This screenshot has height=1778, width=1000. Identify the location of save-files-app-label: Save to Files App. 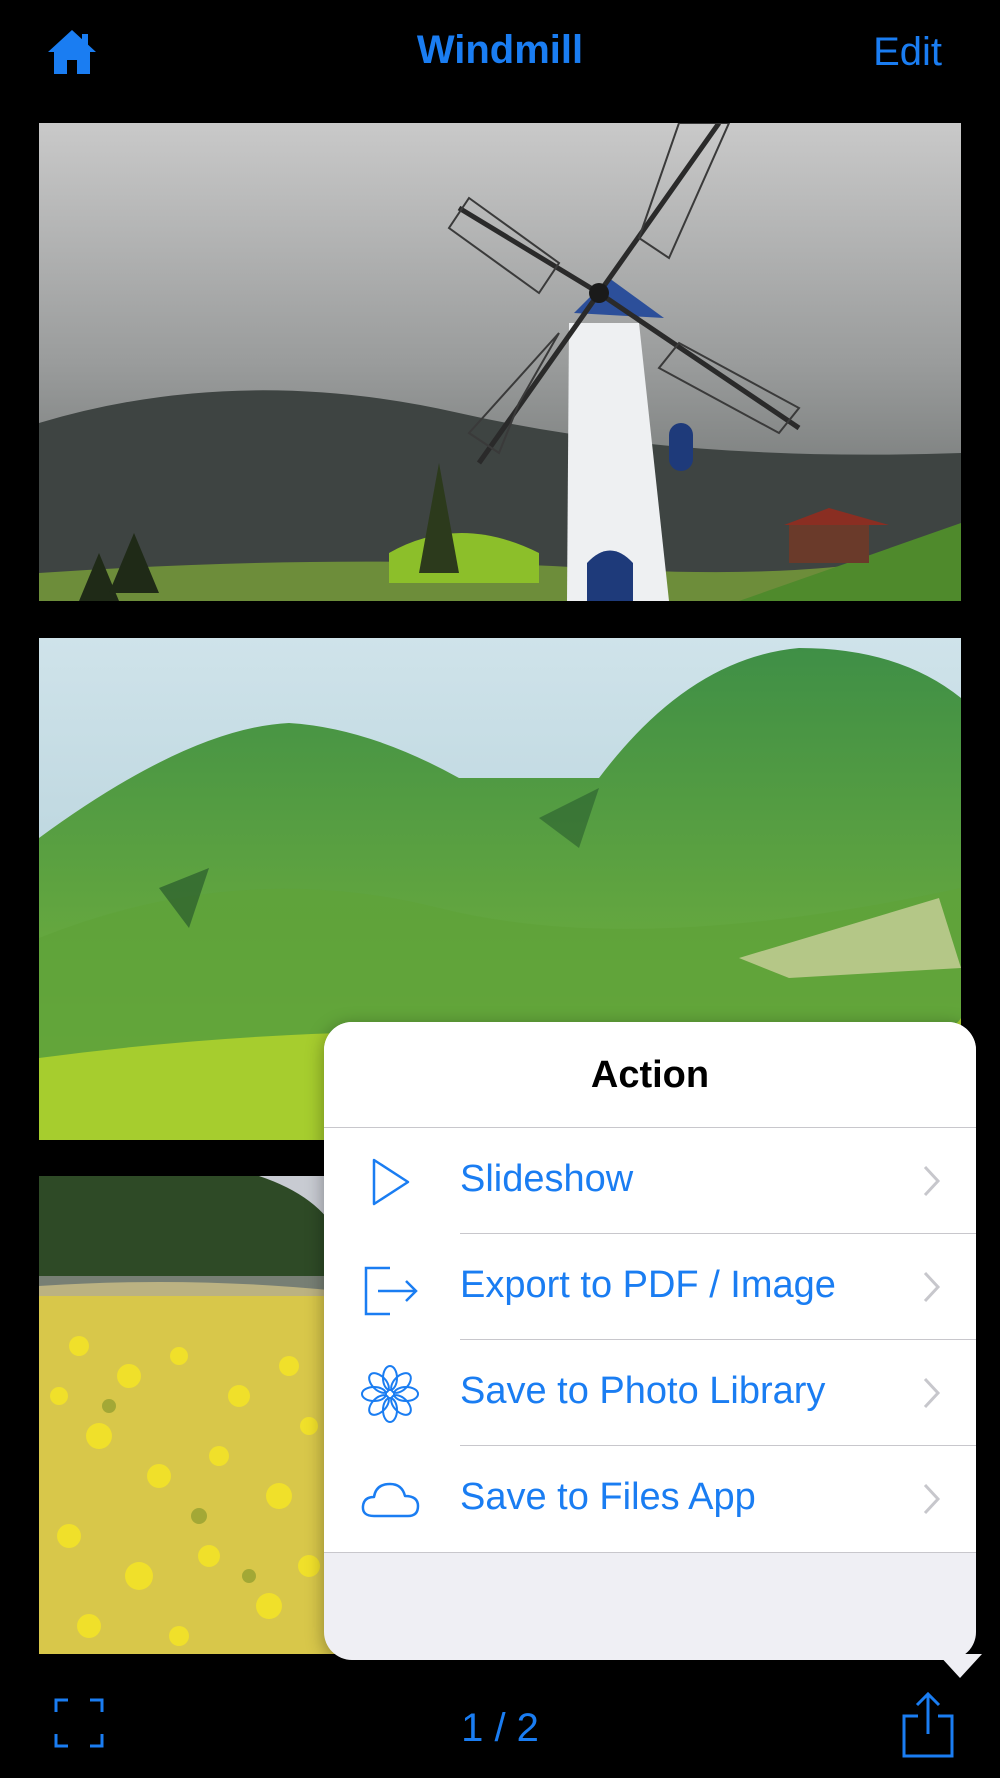
(608, 1497).